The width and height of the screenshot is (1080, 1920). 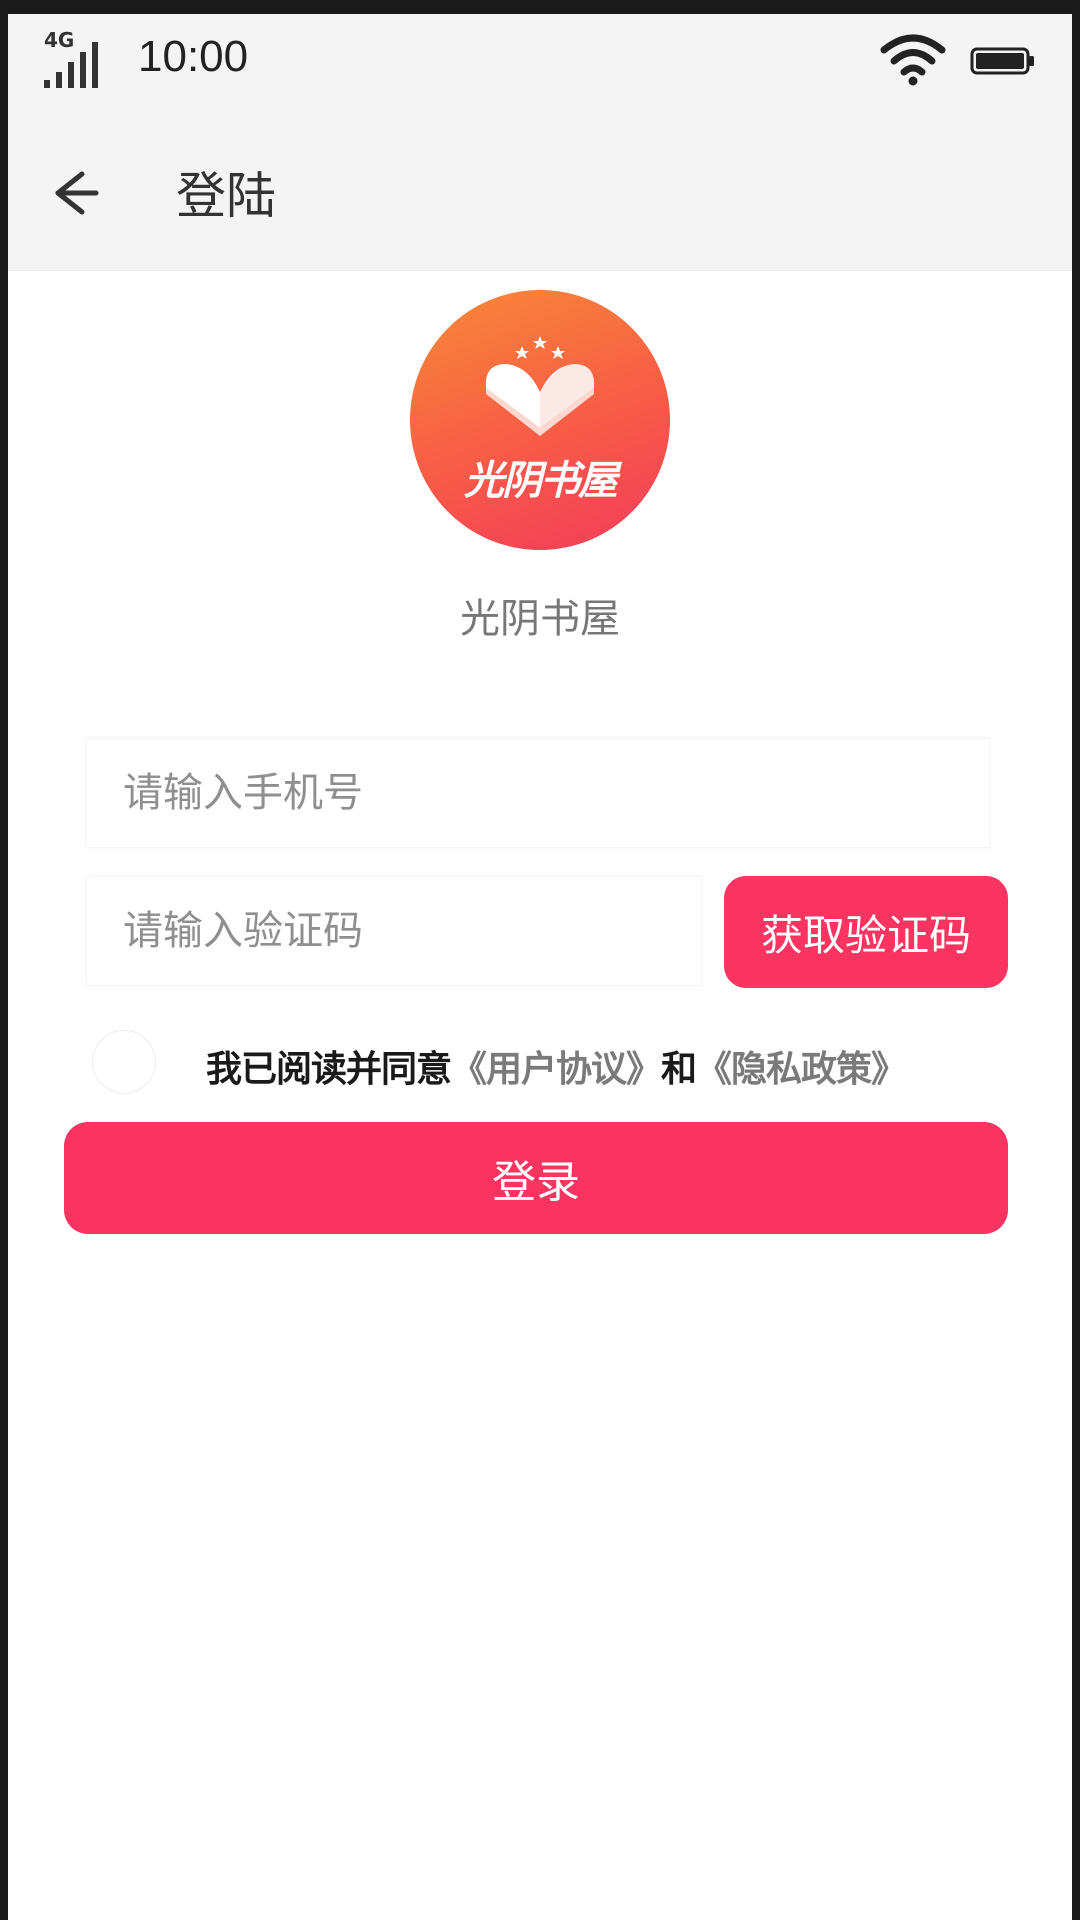 I want to click on signal-icon: 4G, so click(x=75, y=68).